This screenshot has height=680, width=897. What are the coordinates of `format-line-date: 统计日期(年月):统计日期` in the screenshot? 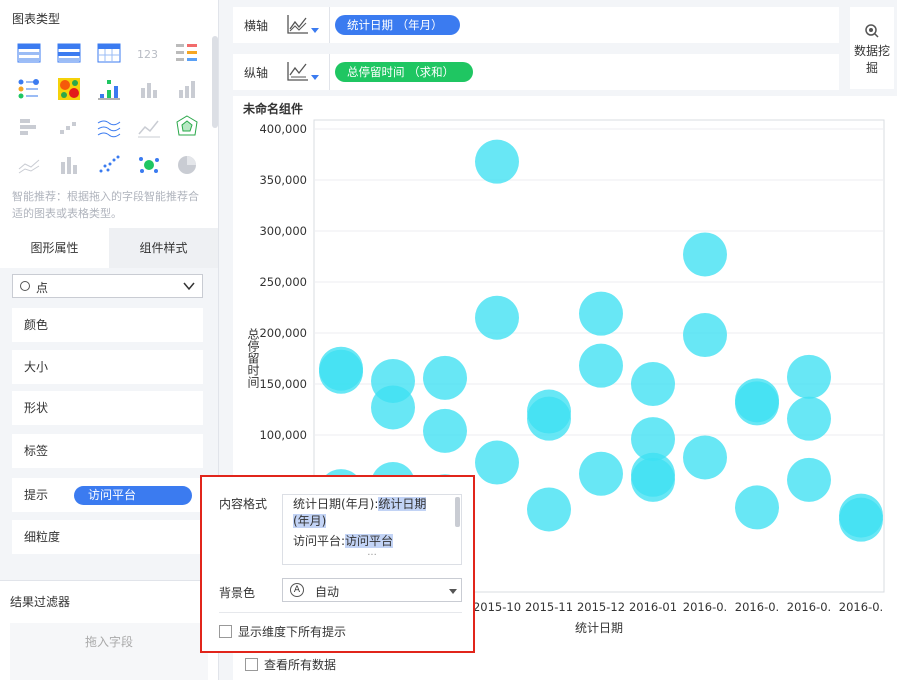 It's located at (360, 504).